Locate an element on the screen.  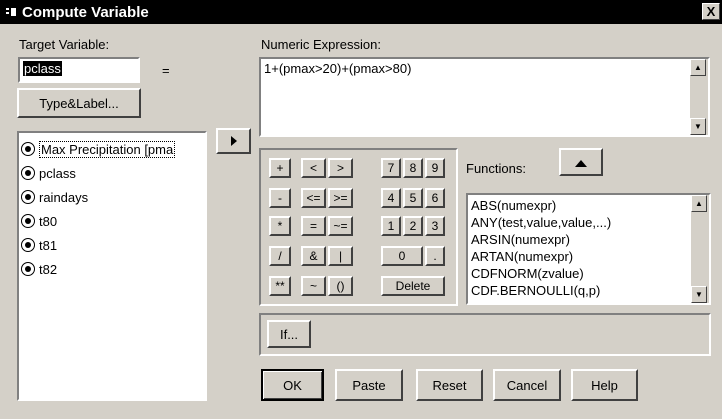
numeric-expression-label: Numeric Expression: is located at coordinates (321, 44).